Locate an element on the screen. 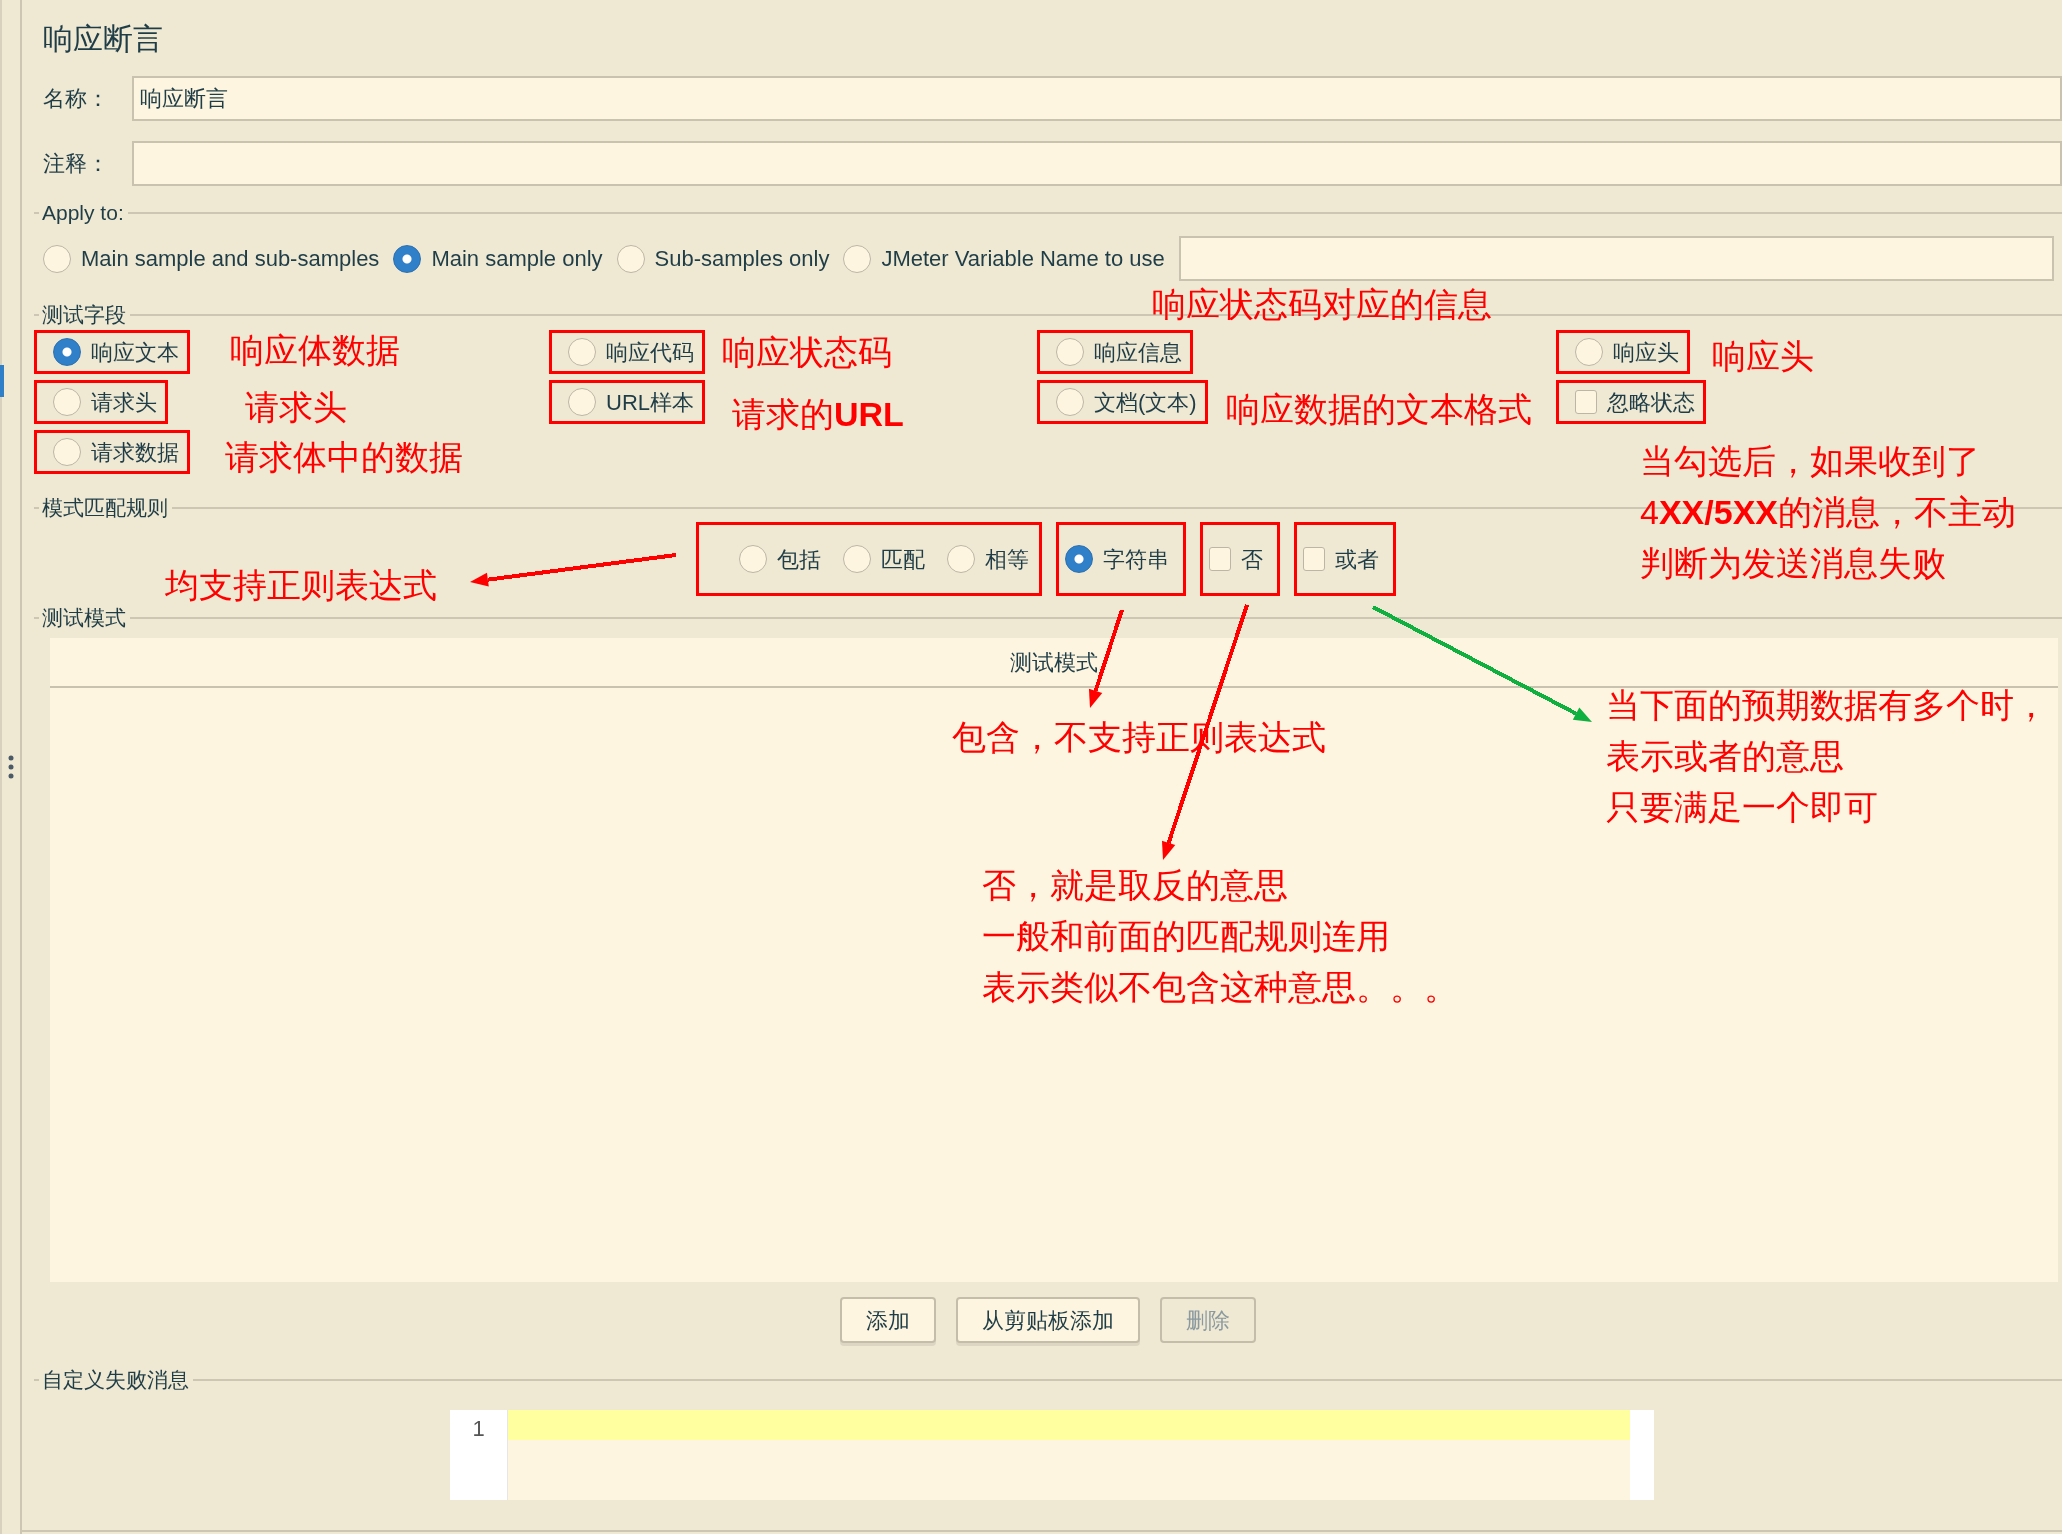 Image resolution: width=2062 pixels, height=1534 pixels. grip-icon is located at coordinates (11, 767).